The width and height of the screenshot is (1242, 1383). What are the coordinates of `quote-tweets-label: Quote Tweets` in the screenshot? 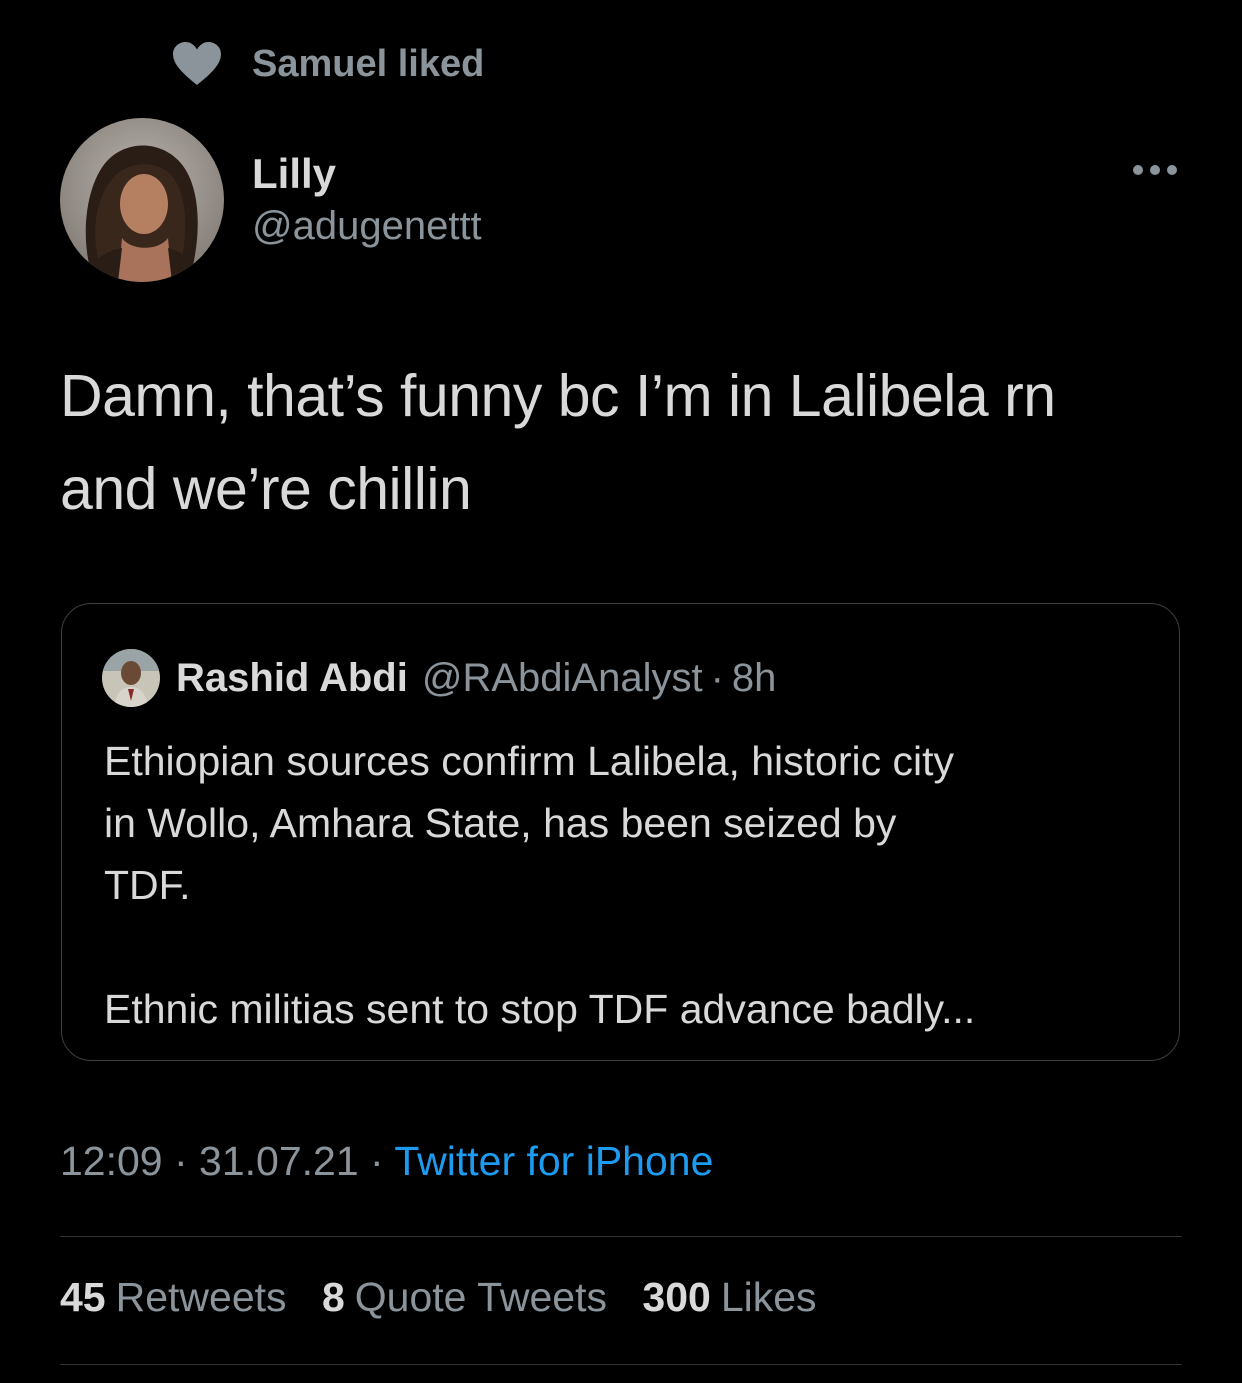 It's located at (480, 1297).